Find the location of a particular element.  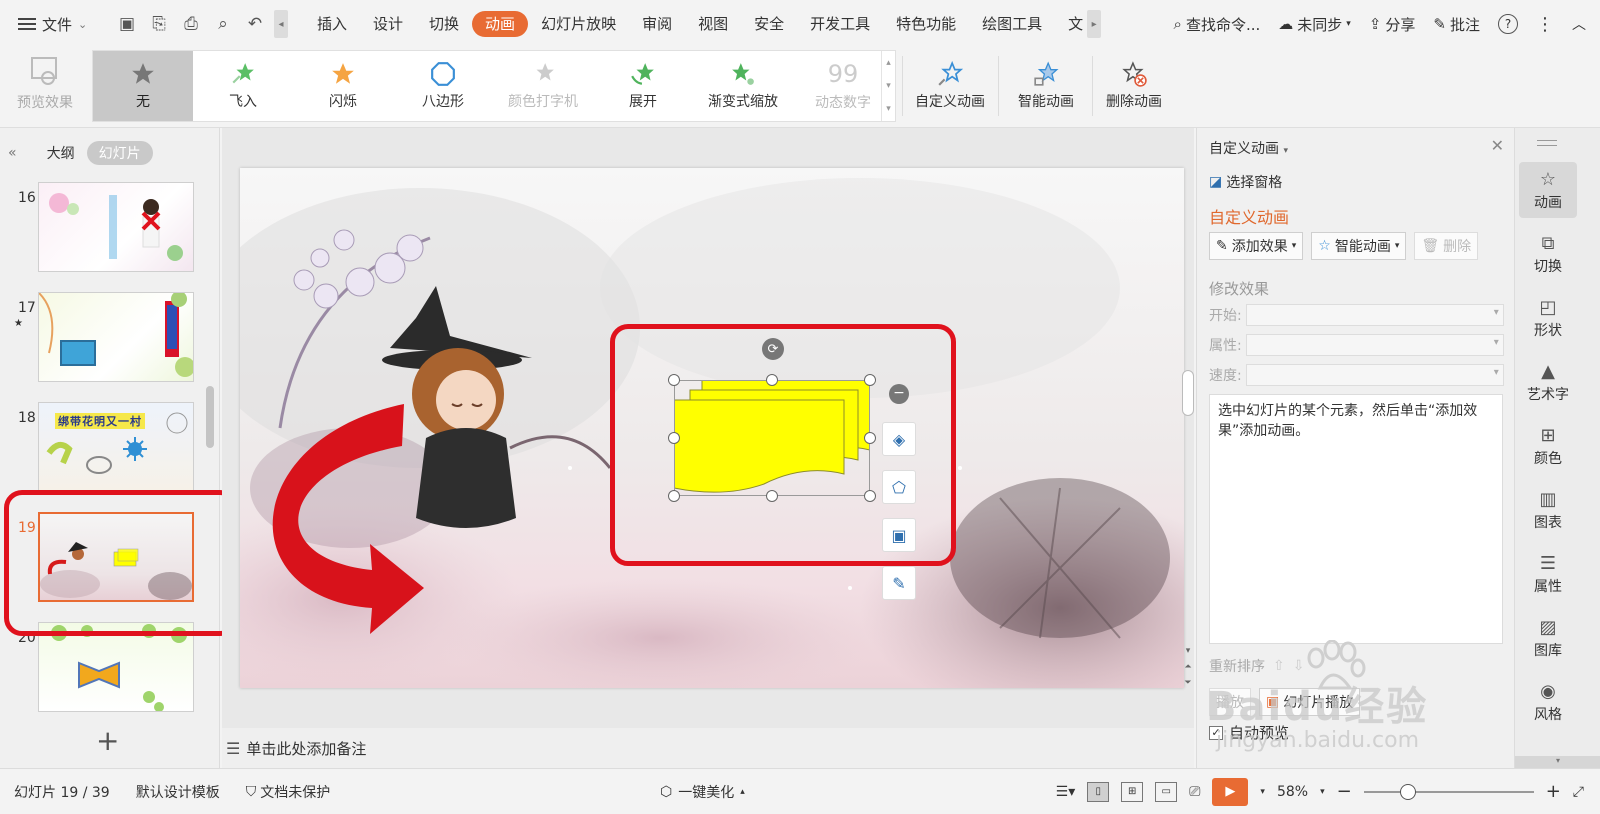

add-effect-button: ✎ 添加效果 ▾ is located at coordinates (1256, 246).